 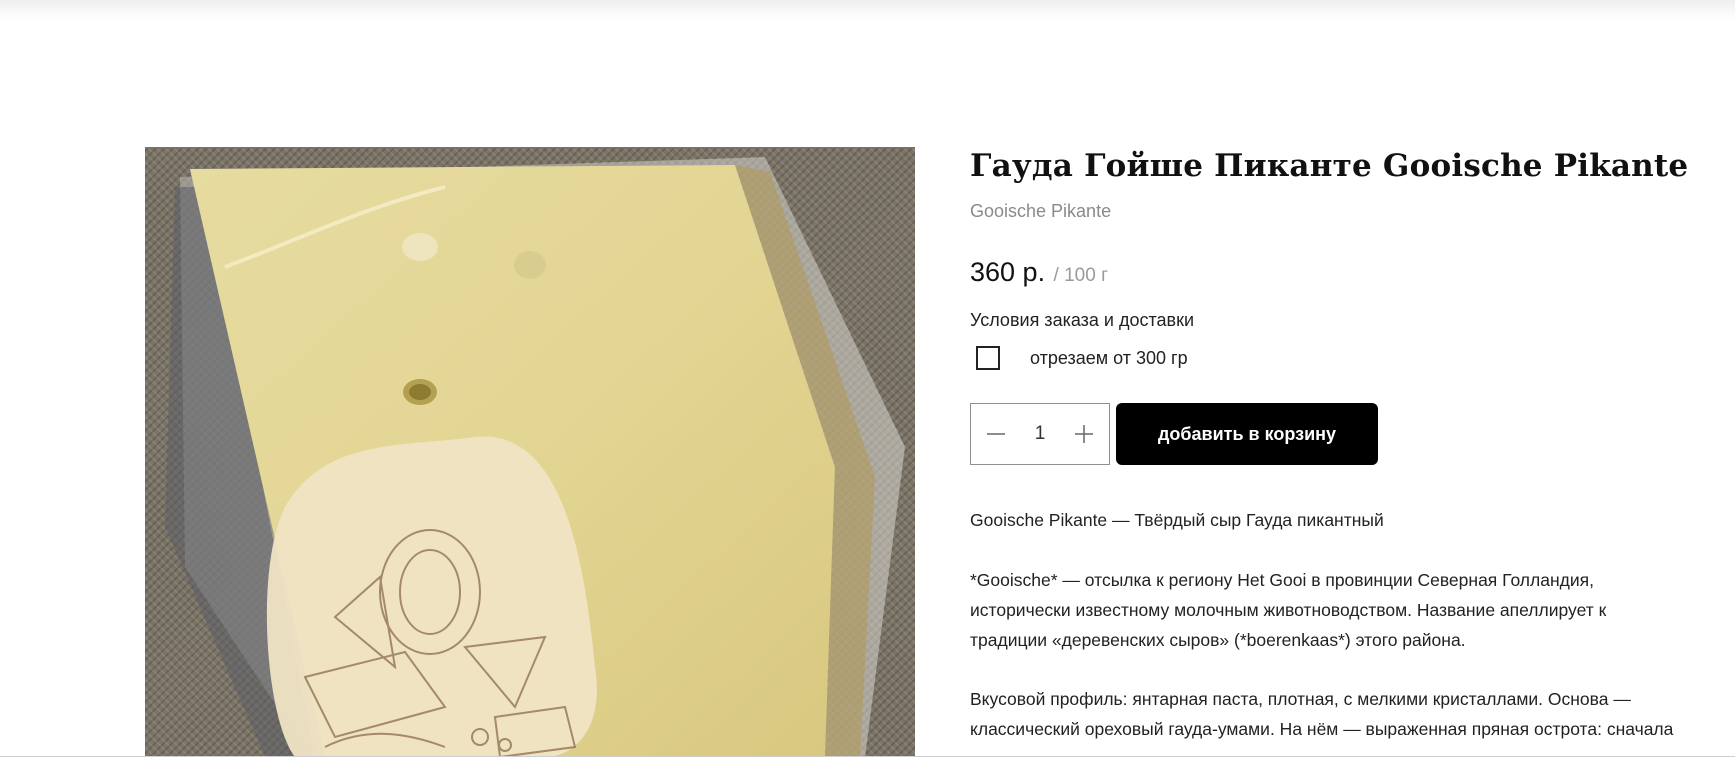 I want to click on price-value: 360 р., so click(x=1008, y=272).